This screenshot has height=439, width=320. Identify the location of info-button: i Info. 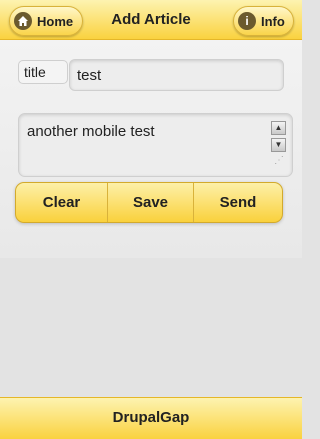
(263, 21).